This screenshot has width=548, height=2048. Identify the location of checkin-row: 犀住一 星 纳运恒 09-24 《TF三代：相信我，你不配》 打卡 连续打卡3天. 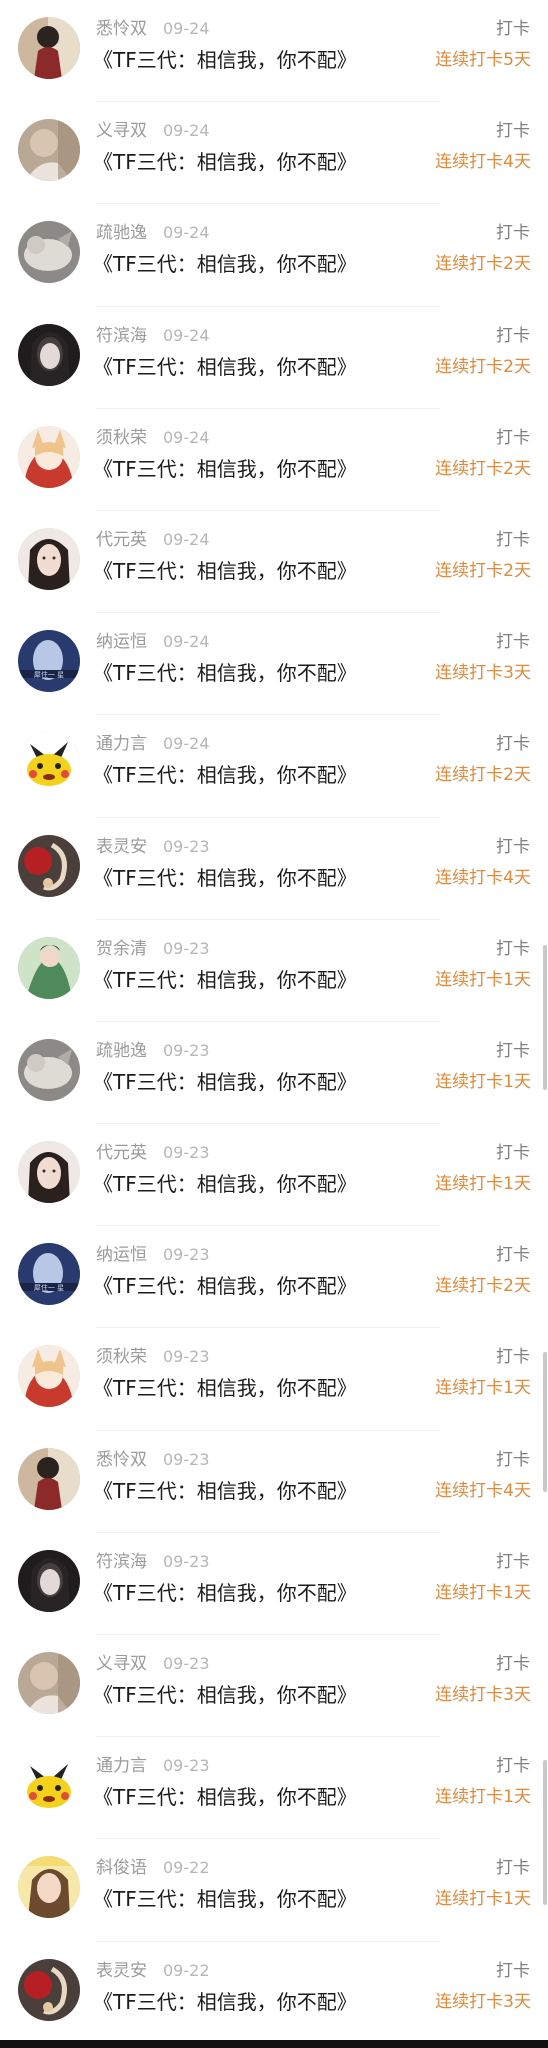
(274, 664).